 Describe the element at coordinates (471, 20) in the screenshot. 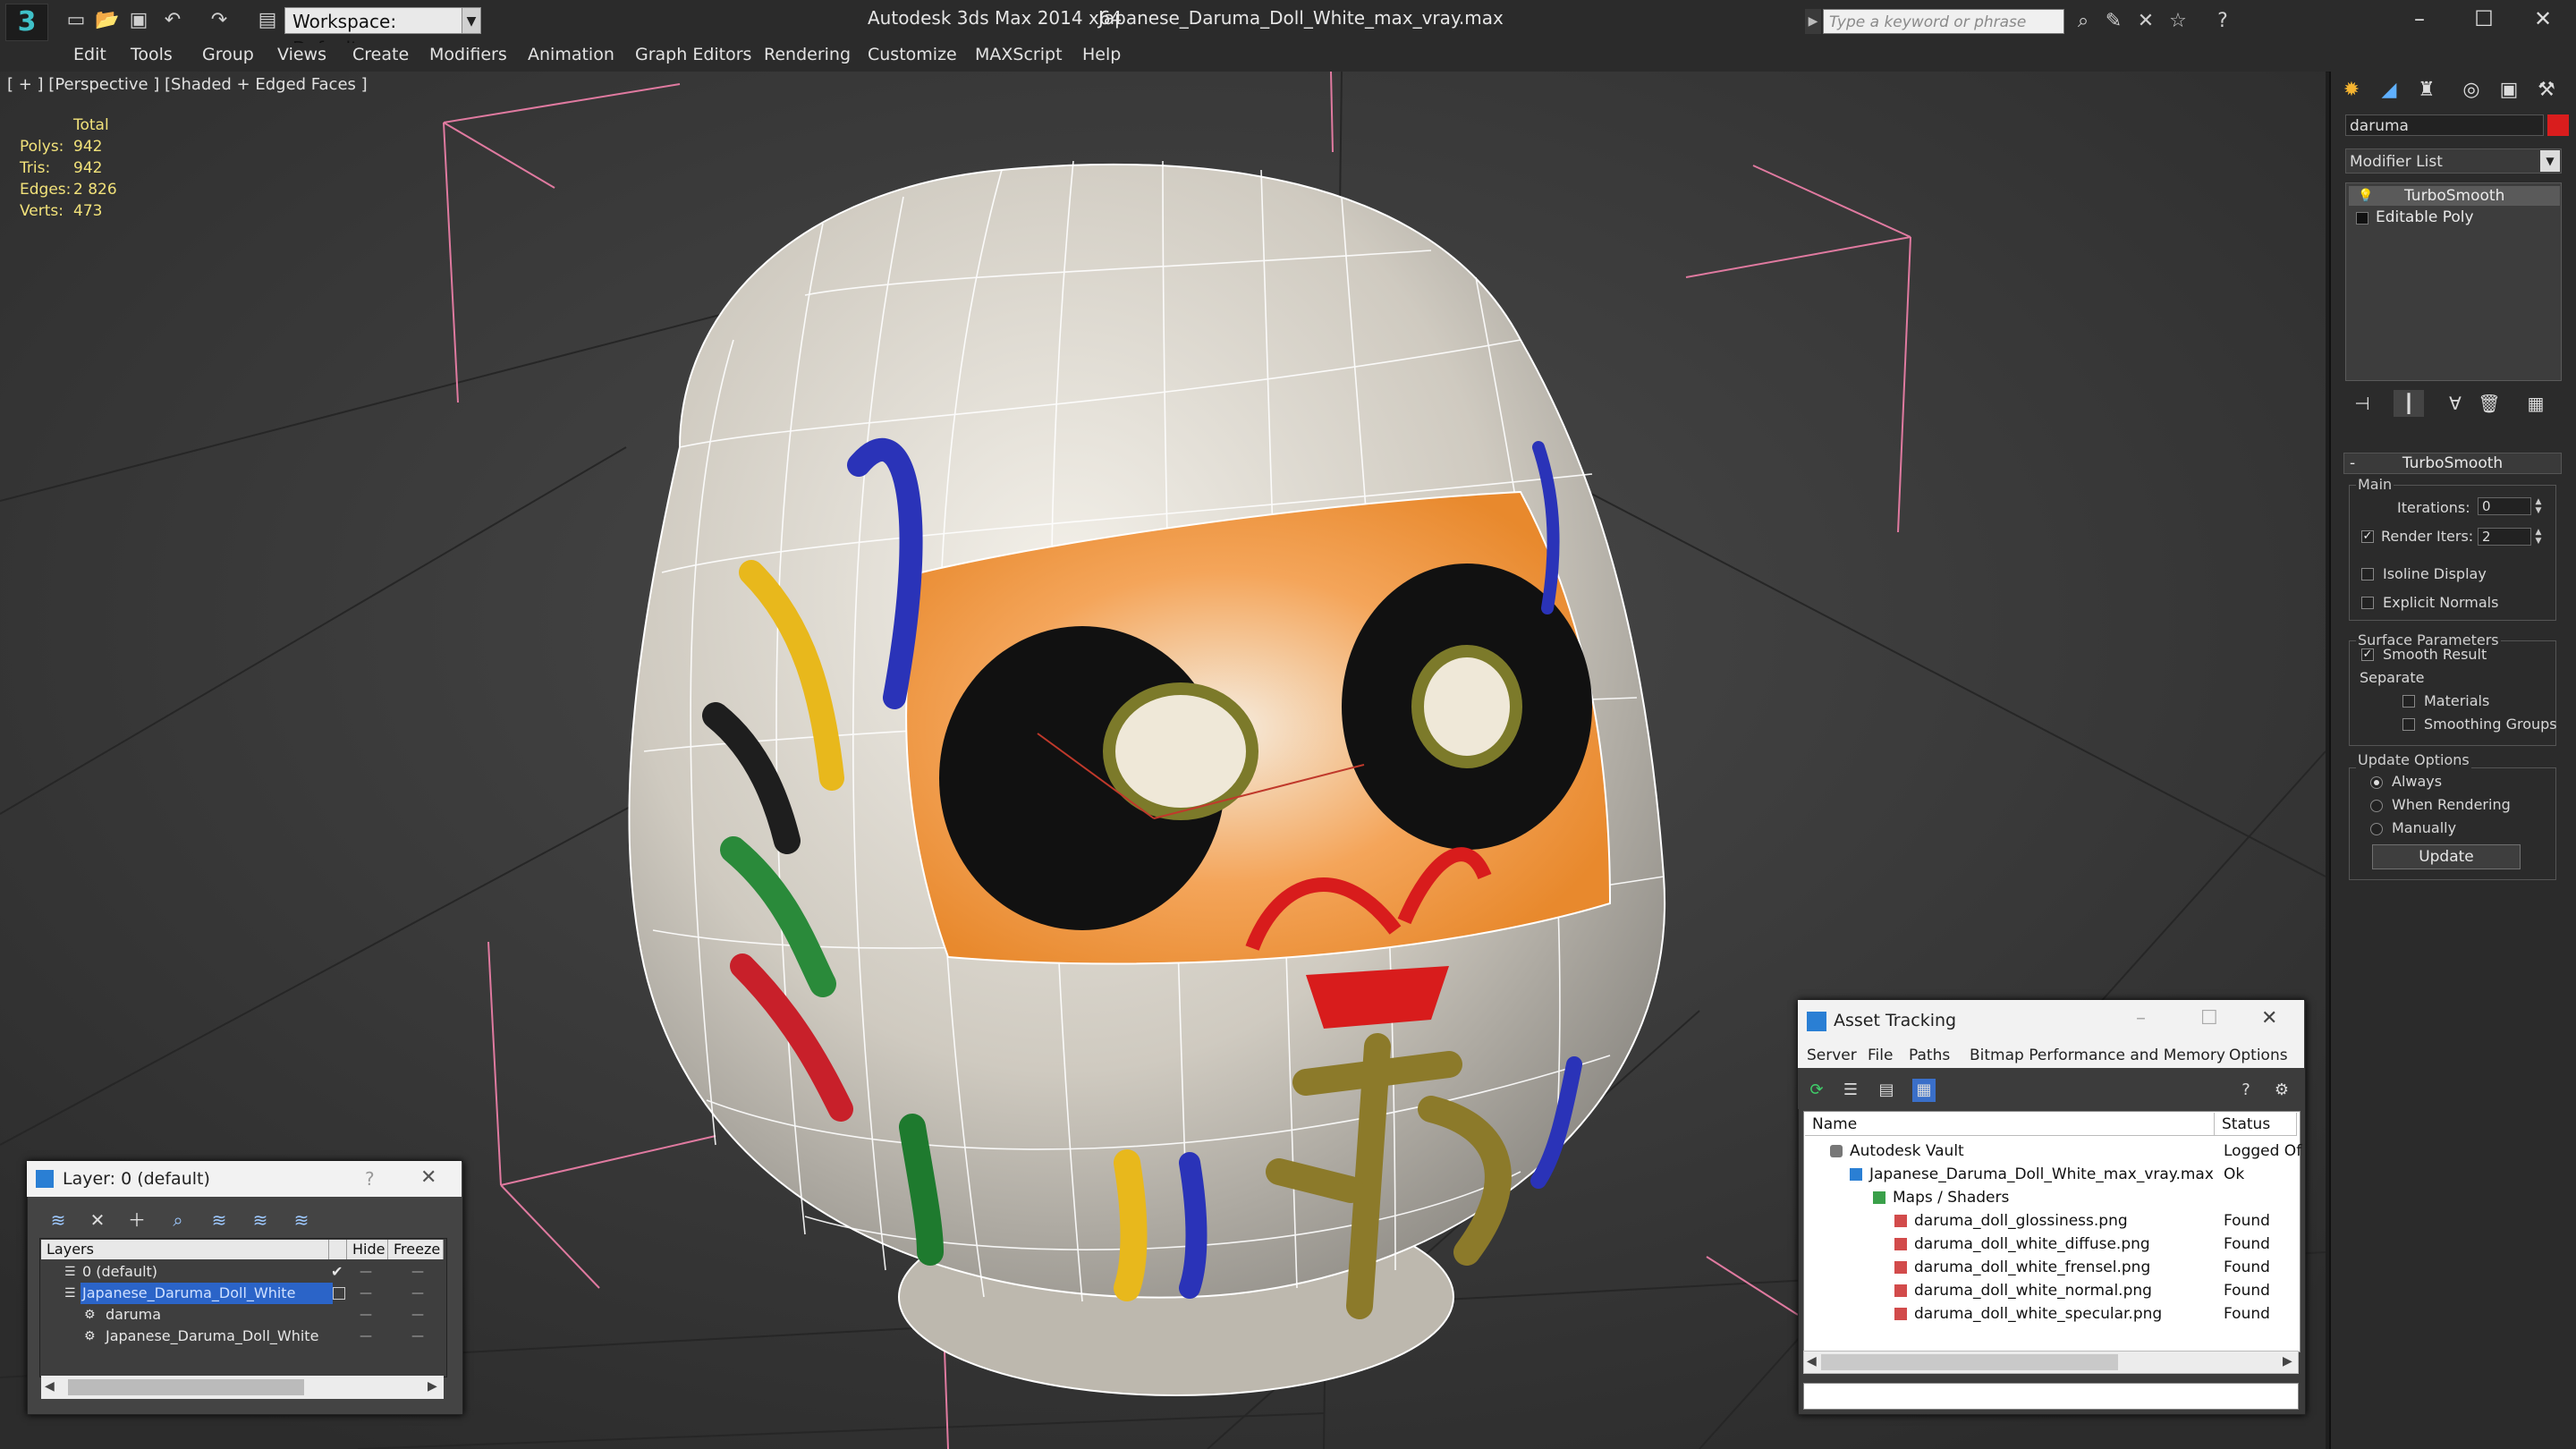

I see `workspace-dropdown-arrow-icon: ▼` at that location.